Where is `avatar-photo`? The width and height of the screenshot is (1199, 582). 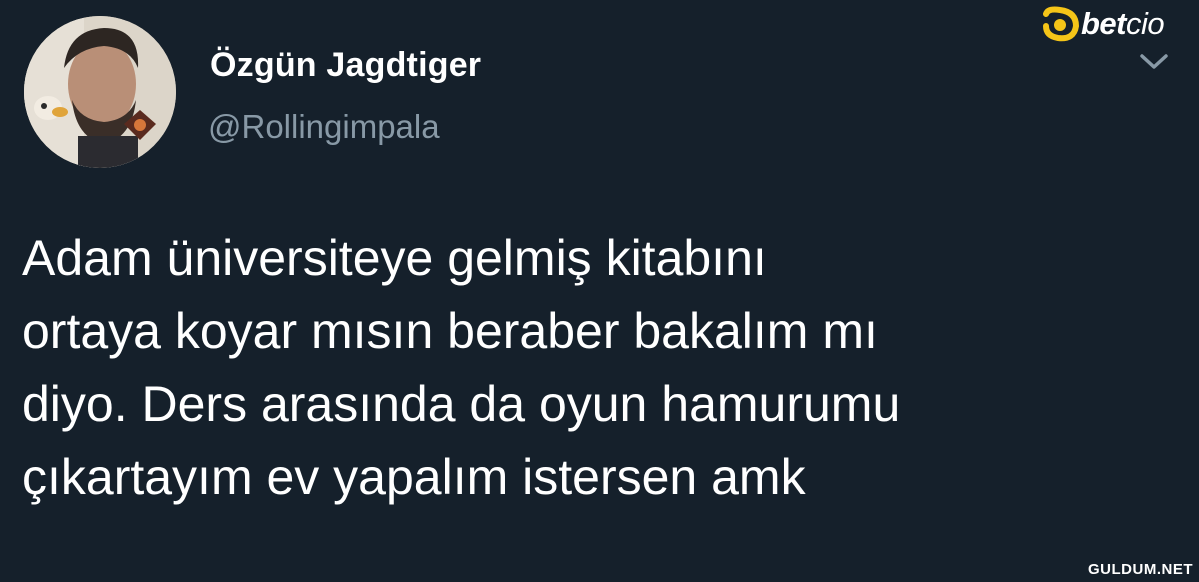 avatar-photo is located at coordinates (100, 92).